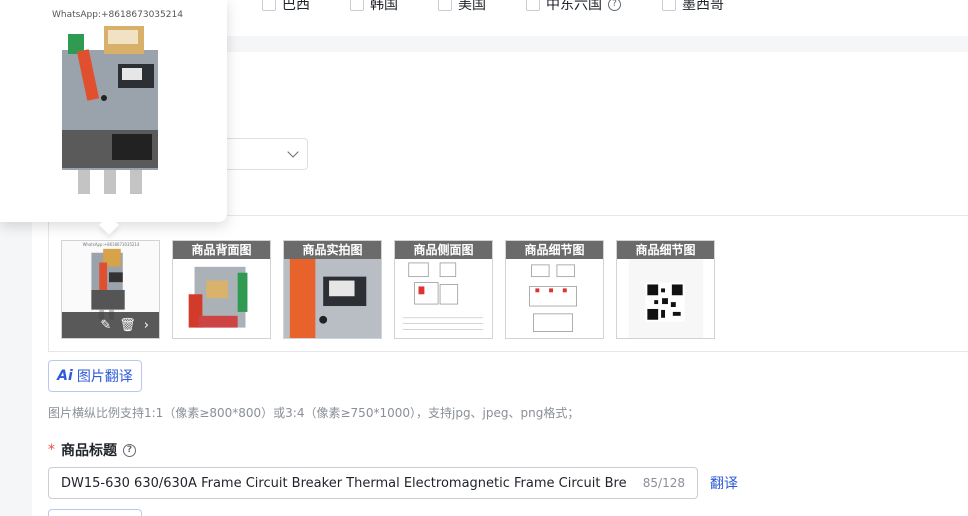 The height and width of the screenshot is (516, 968). What do you see at coordinates (105, 325) in the screenshot?
I see `edit-icon: ✎` at bounding box center [105, 325].